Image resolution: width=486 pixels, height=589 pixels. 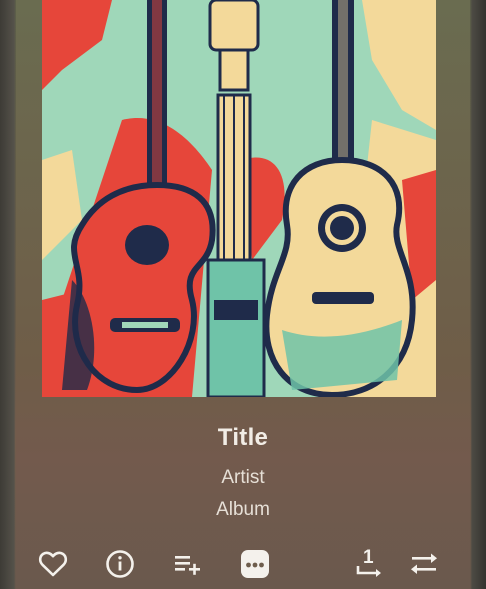 I want to click on player-controls: 1, so click(x=243, y=564).